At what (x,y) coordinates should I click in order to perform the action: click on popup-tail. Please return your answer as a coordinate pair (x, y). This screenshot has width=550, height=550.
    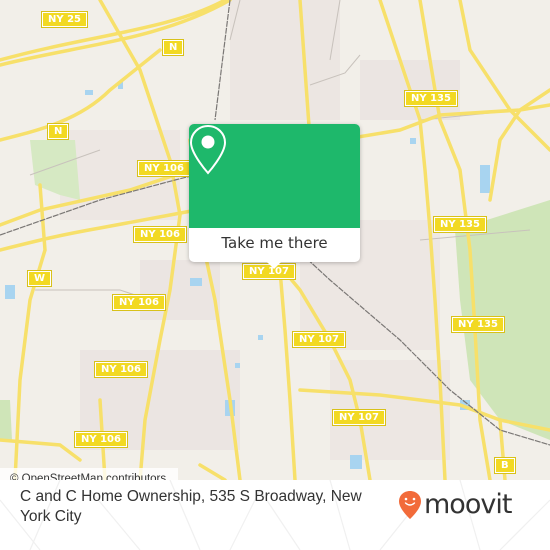
    Looking at the image, I should click on (274, 264).